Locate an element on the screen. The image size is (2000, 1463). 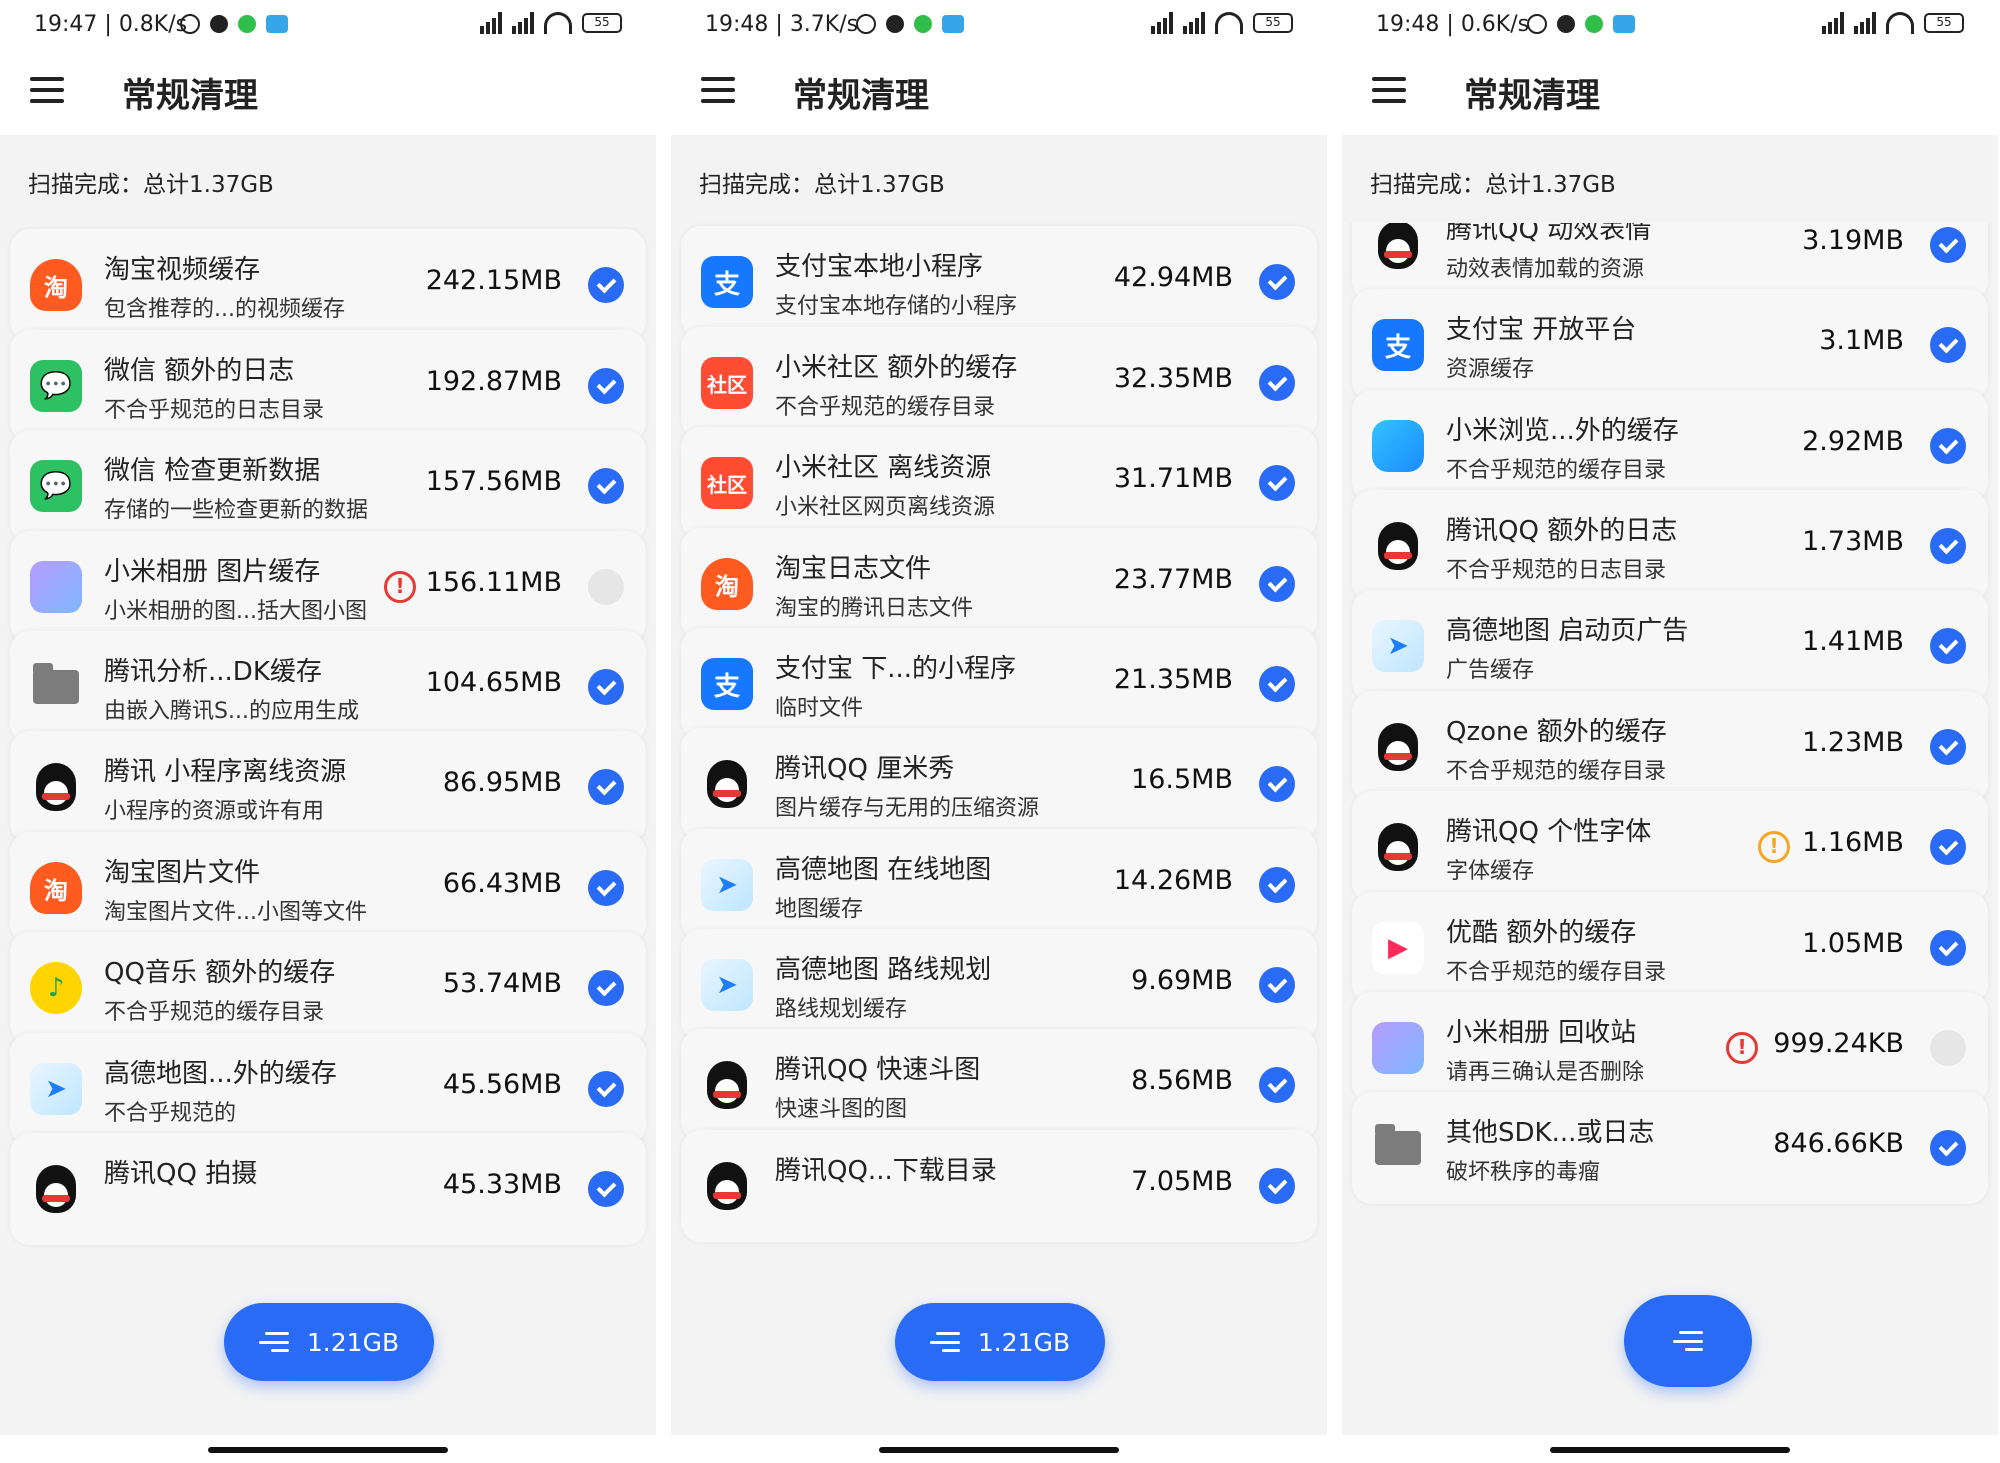
item-title: 淘宝图片文件 is located at coordinates (182, 873).